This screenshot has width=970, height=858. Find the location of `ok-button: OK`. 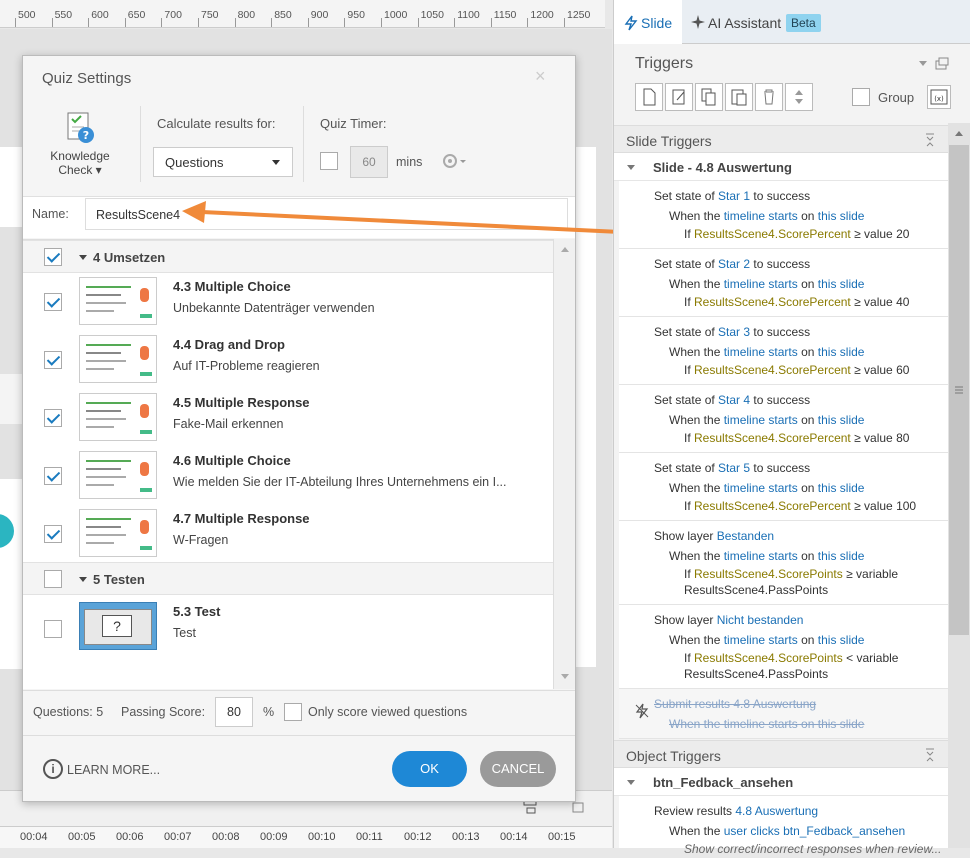

ok-button: OK is located at coordinates (429, 769).